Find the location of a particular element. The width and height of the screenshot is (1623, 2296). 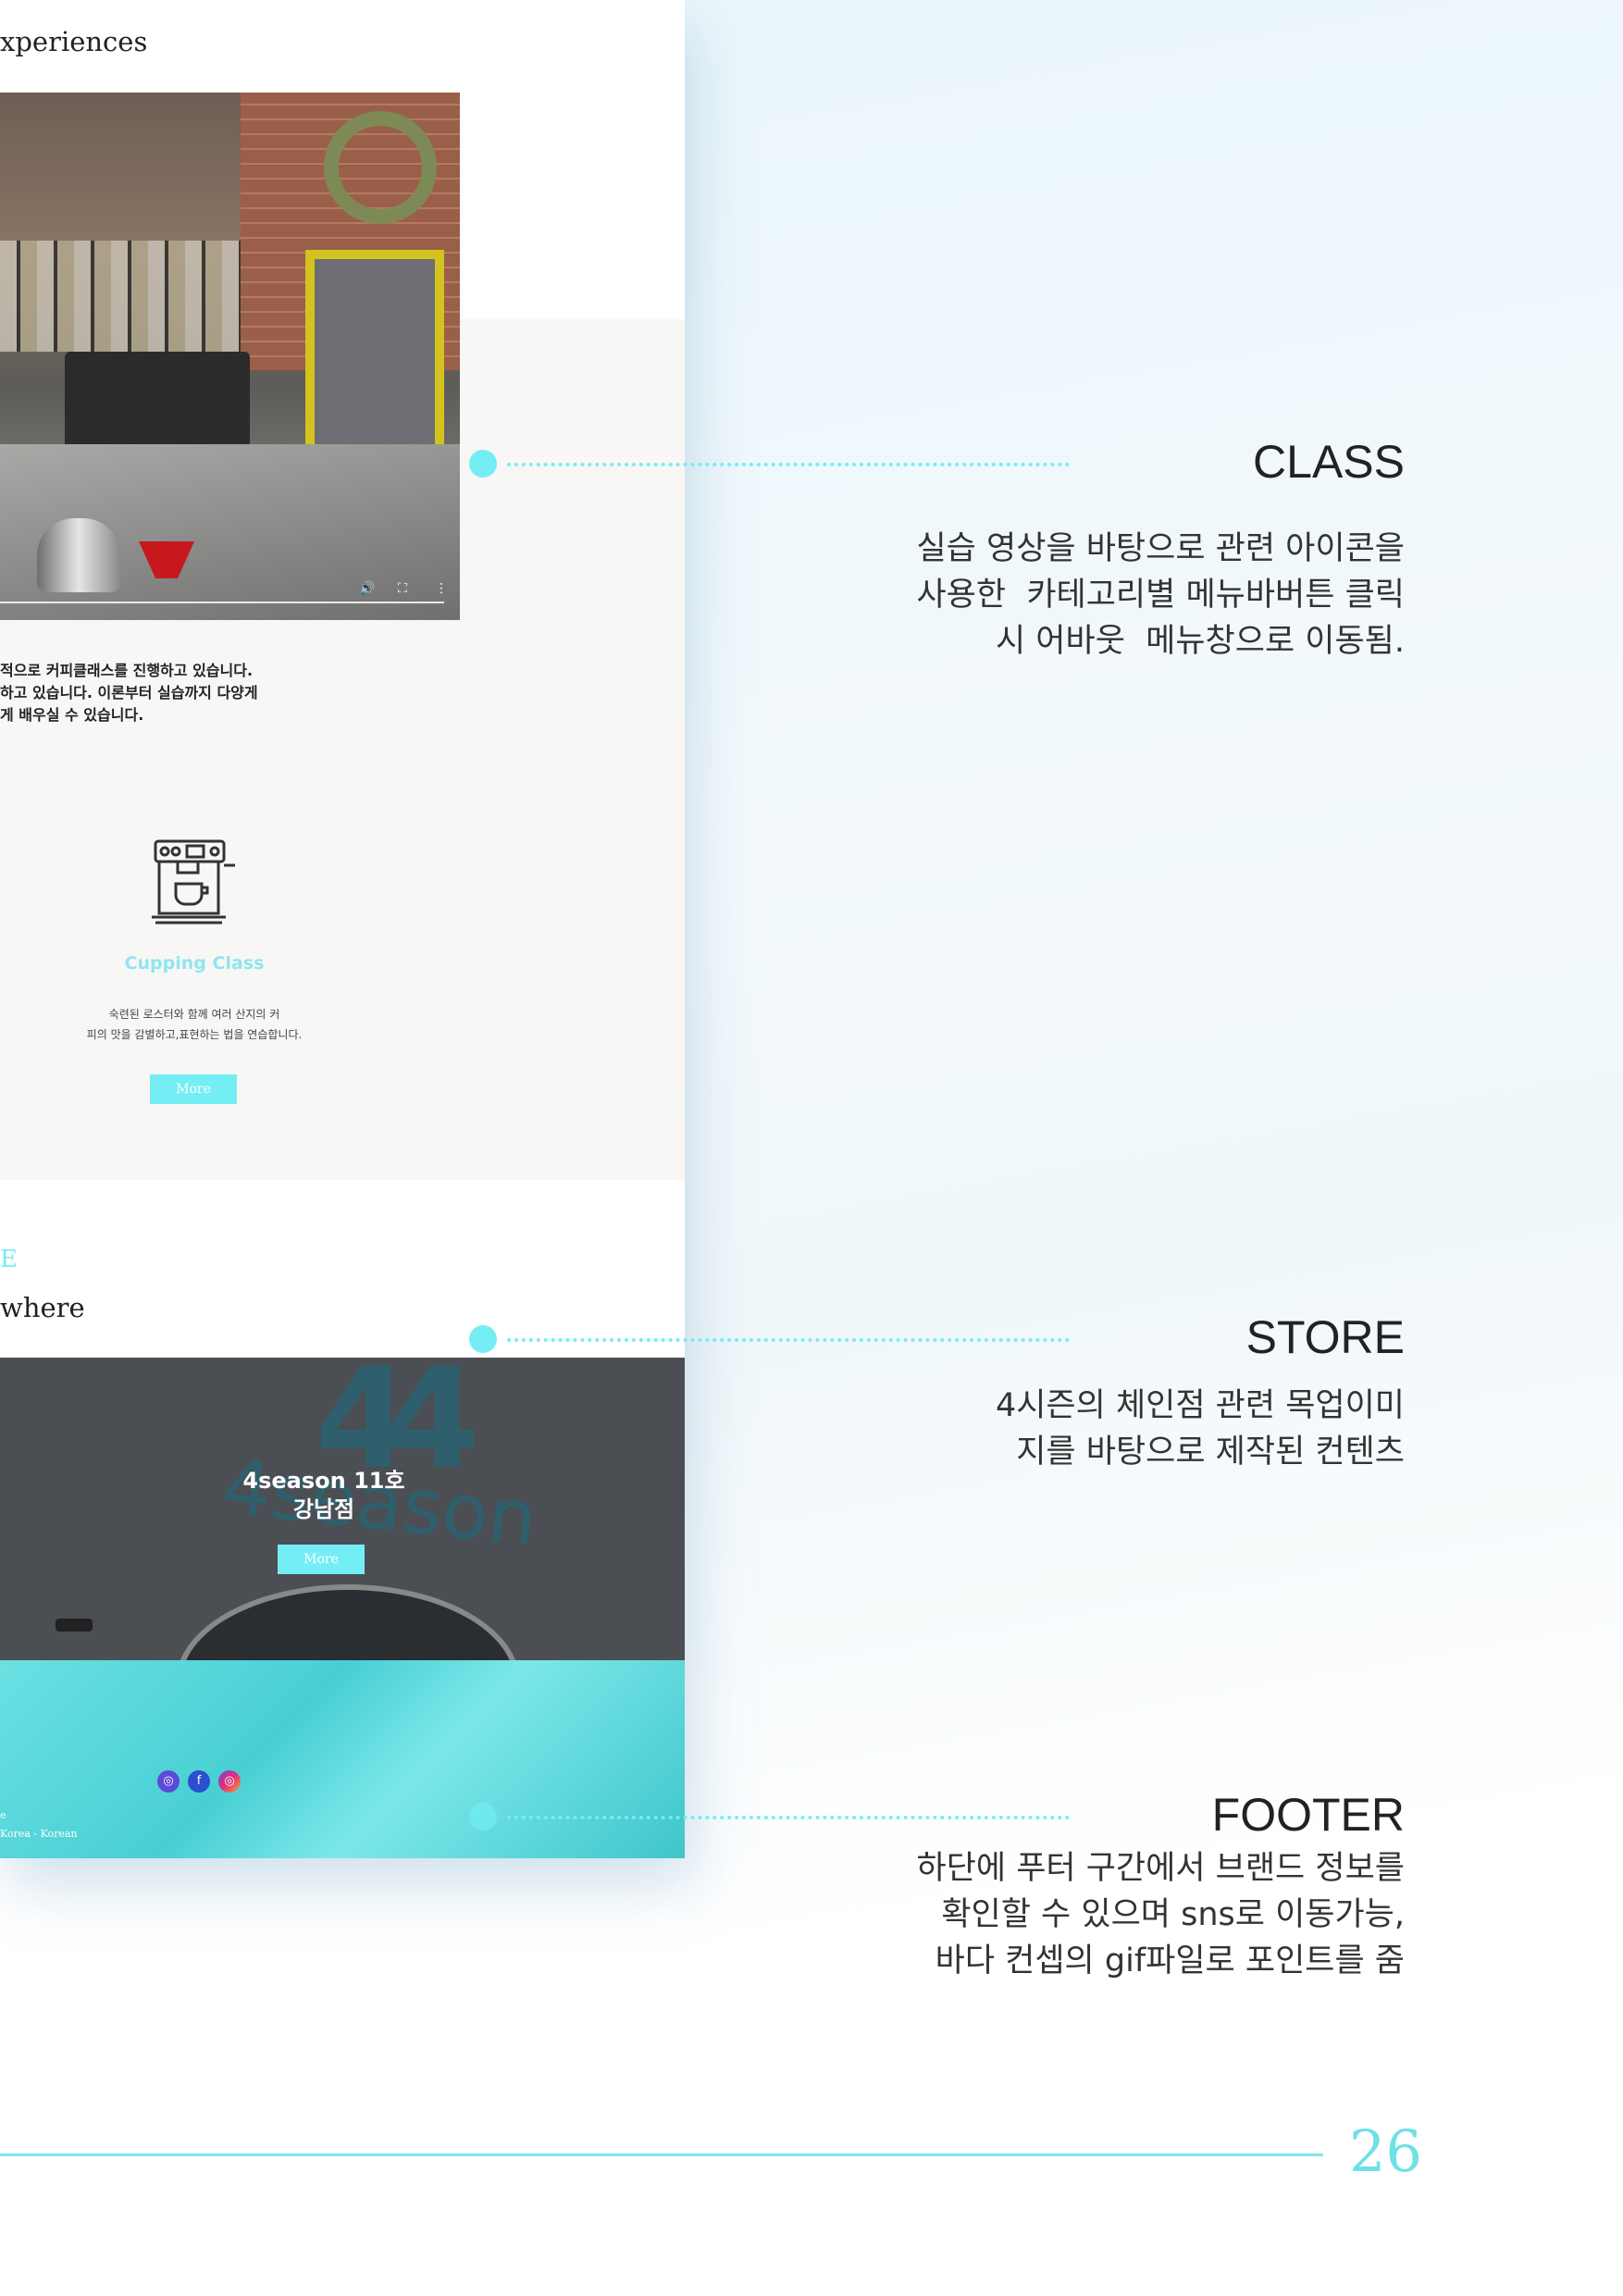

footer-connector-dot is located at coordinates (483, 1817).